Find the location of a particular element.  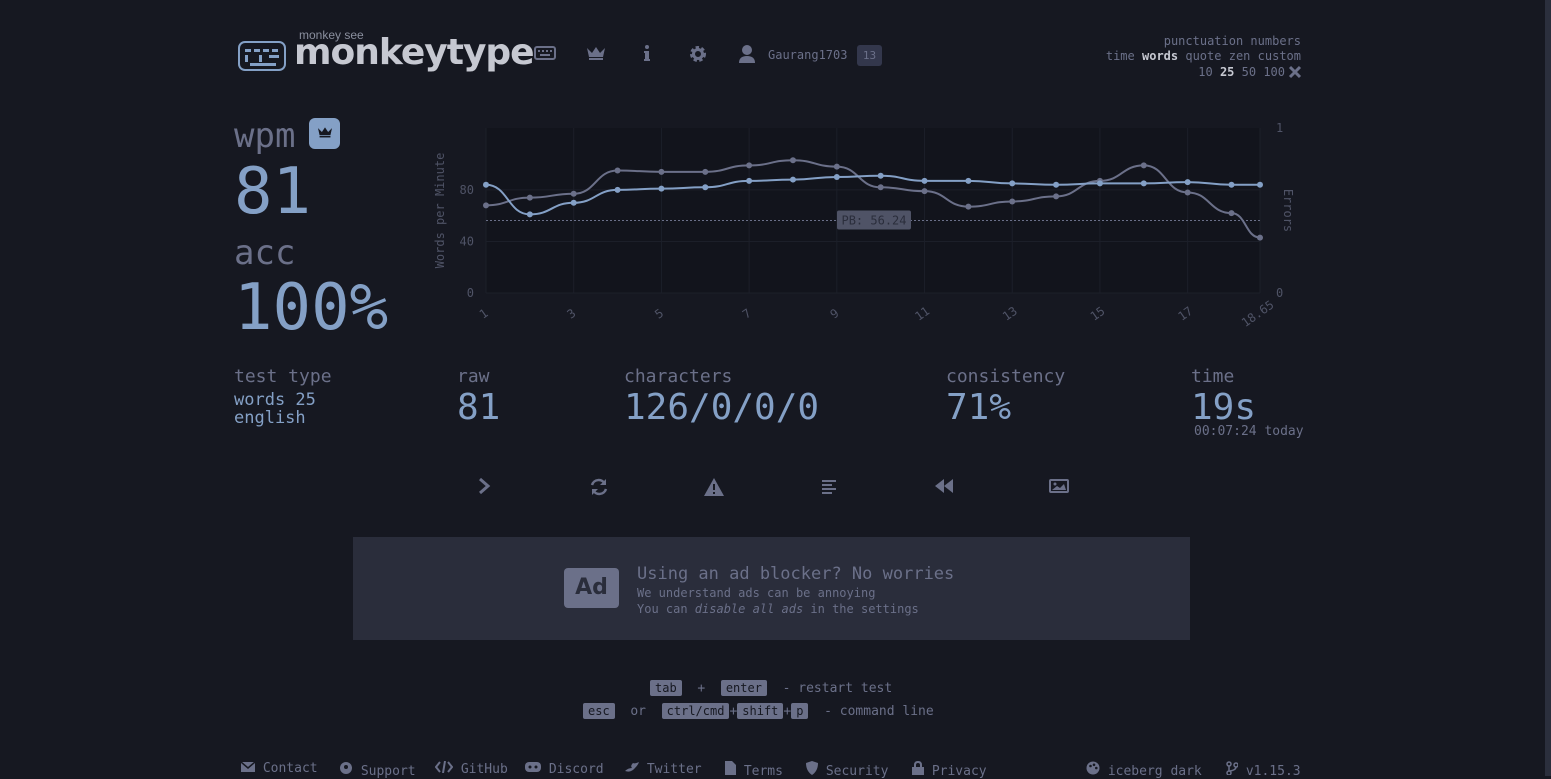

warning-icon is located at coordinates (714, 489).